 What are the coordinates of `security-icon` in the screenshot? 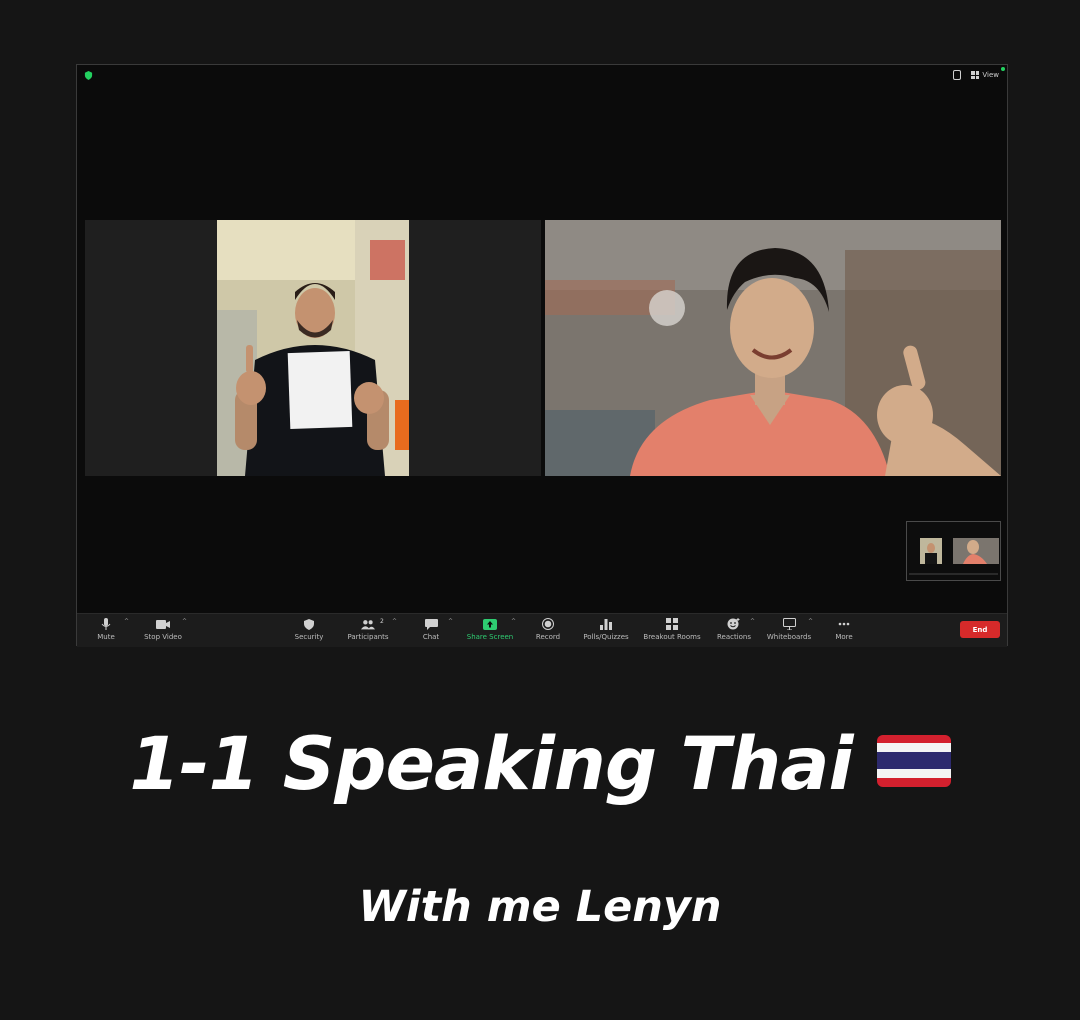 It's located at (309, 624).